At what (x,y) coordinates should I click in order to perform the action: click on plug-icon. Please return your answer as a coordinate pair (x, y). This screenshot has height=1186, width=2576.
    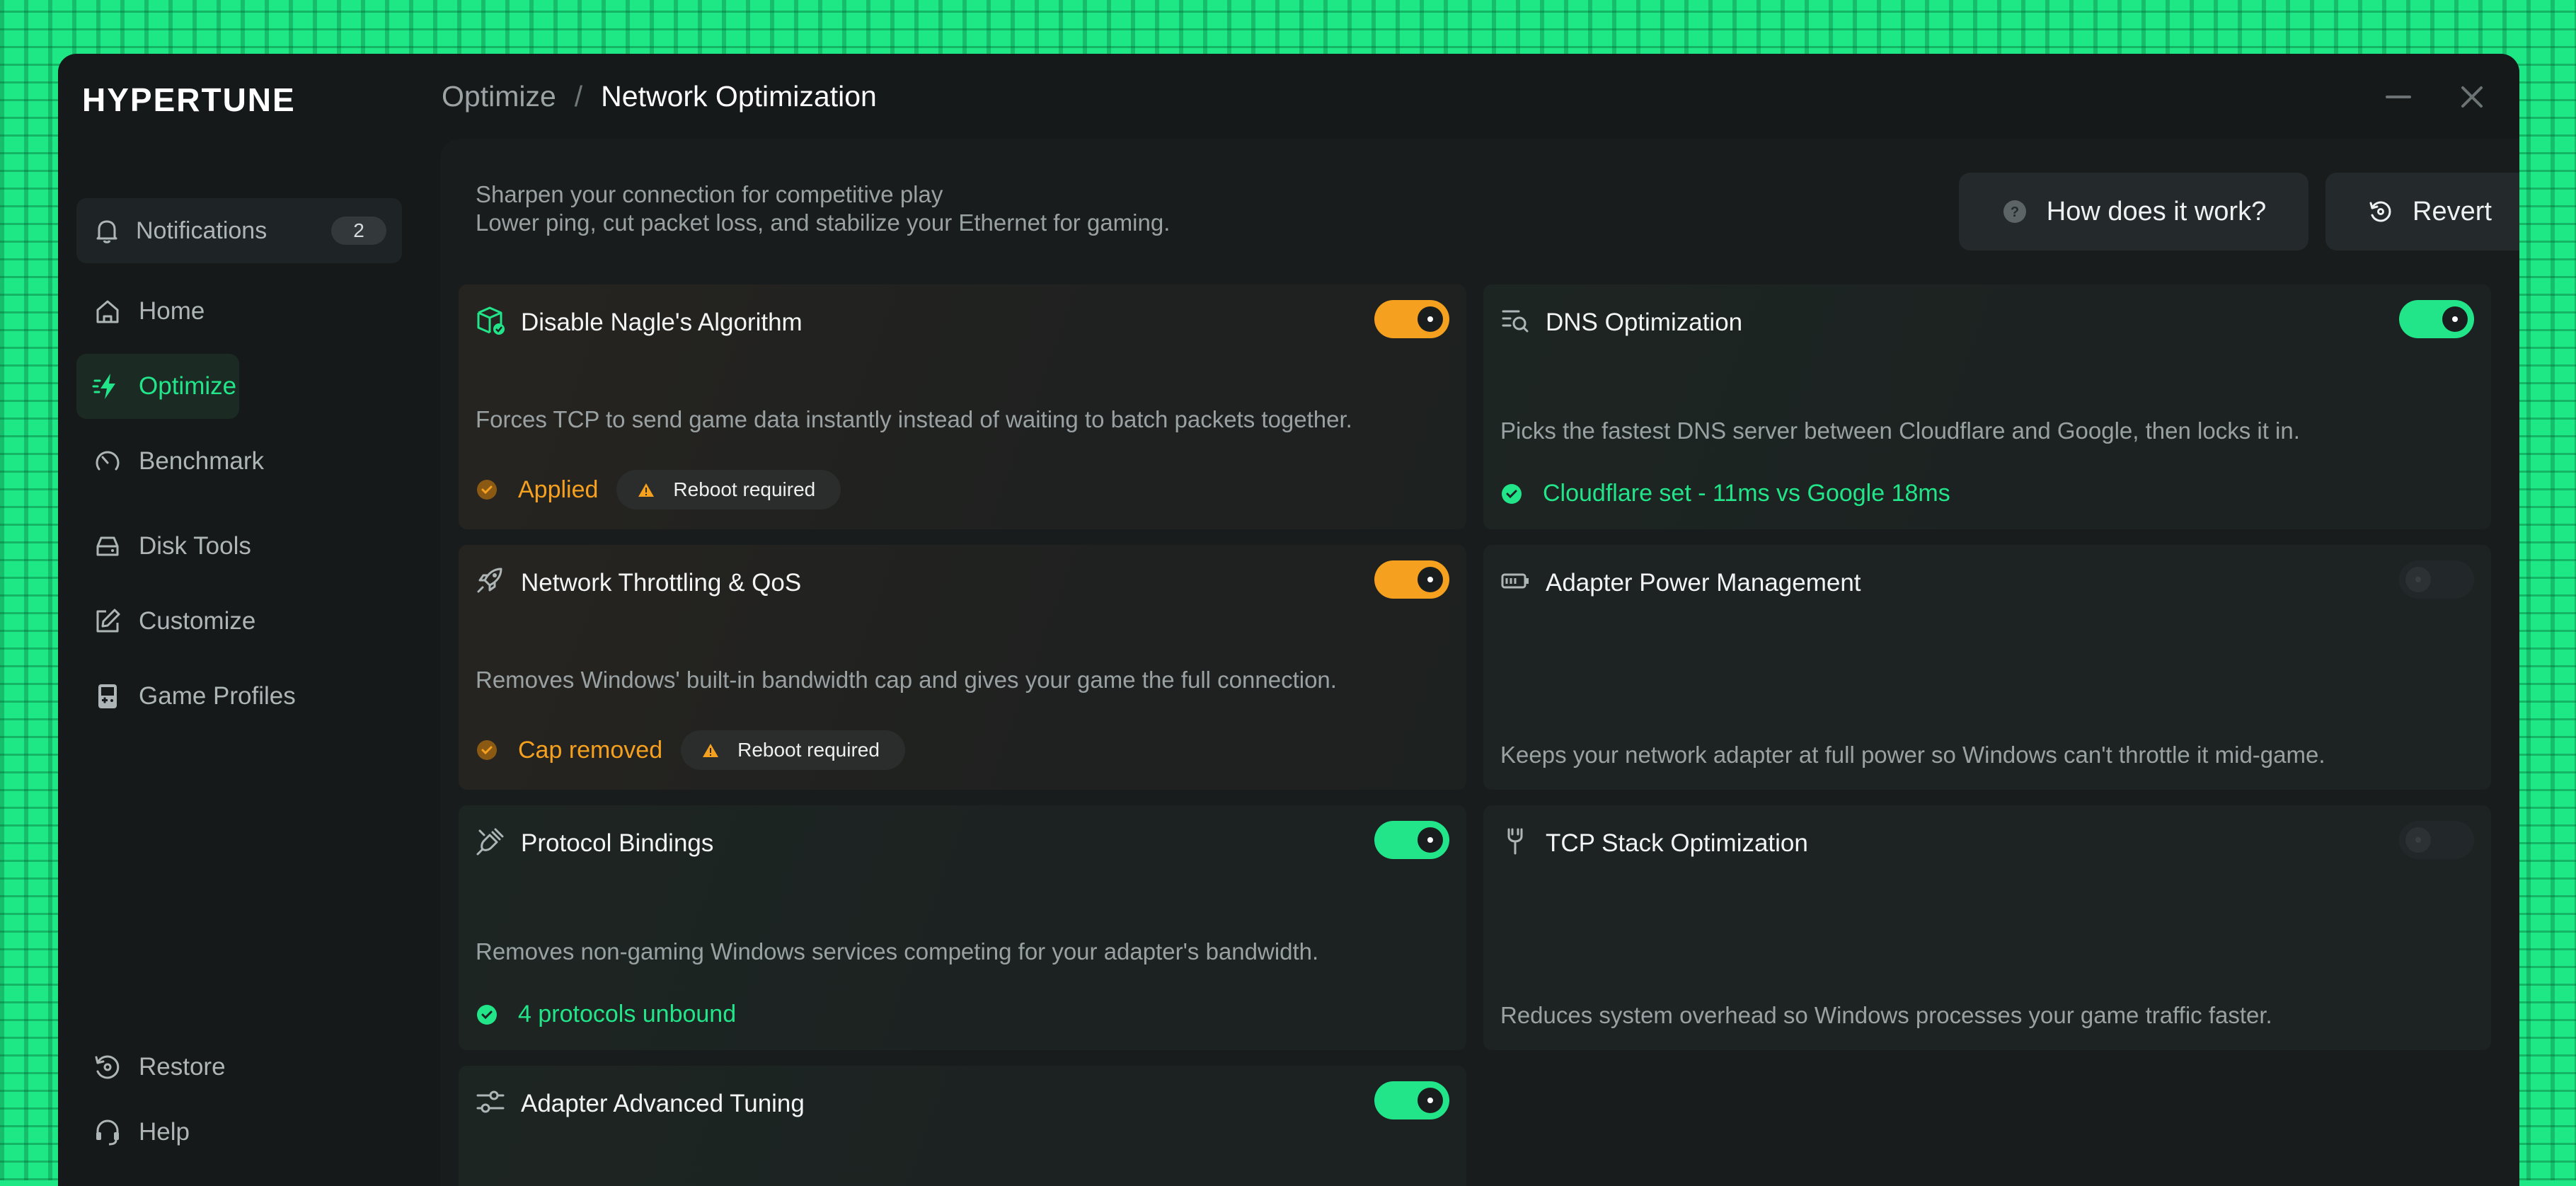
    Looking at the image, I should click on (490, 842).